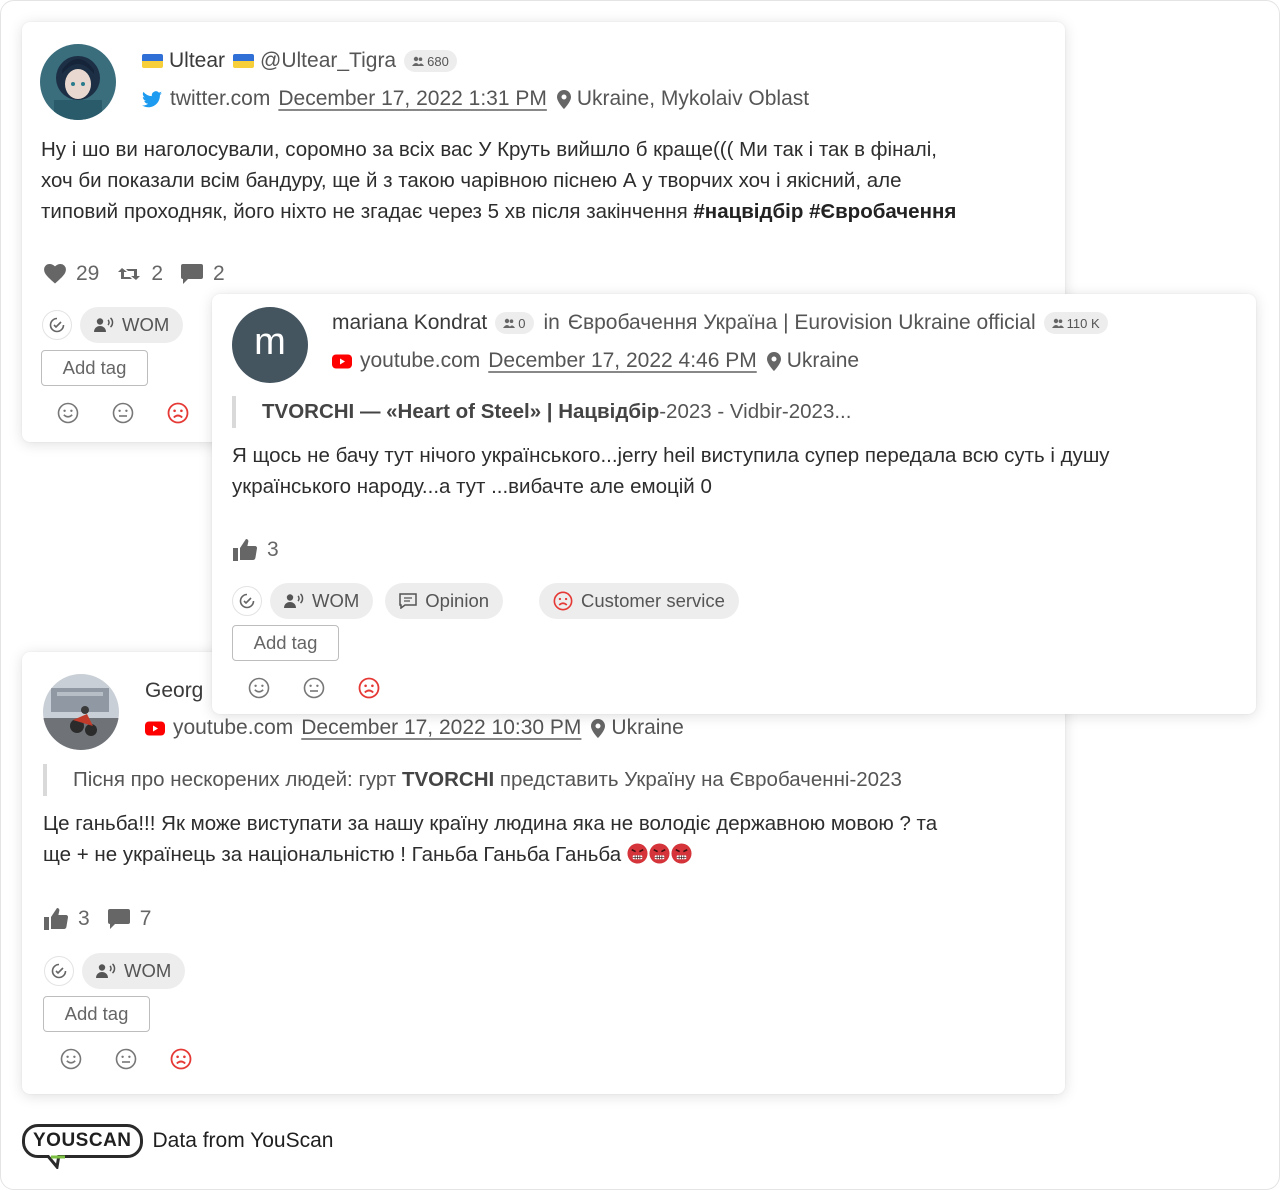  I want to click on tag-chip-opinion: Opinion, so click(444, 601).